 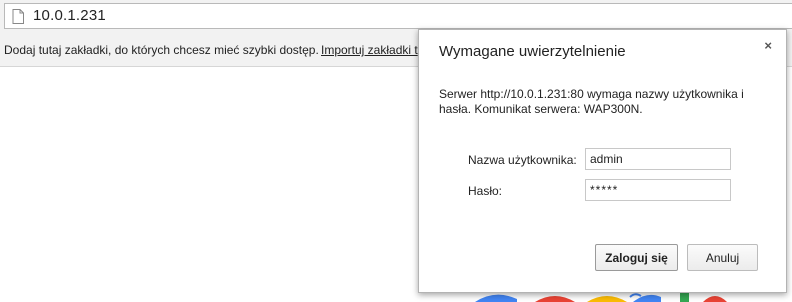 What do you see at coordinates (522, 160) in the screenshot?
I see `username-label: Nazwa użytkownika:` at bounding box center [522, 160].